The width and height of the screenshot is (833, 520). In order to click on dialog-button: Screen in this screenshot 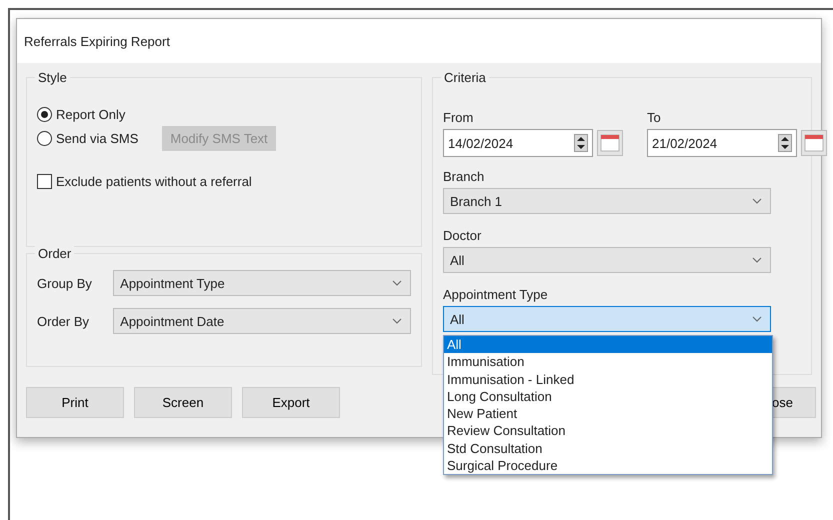, I will do `click(183, 402)`.